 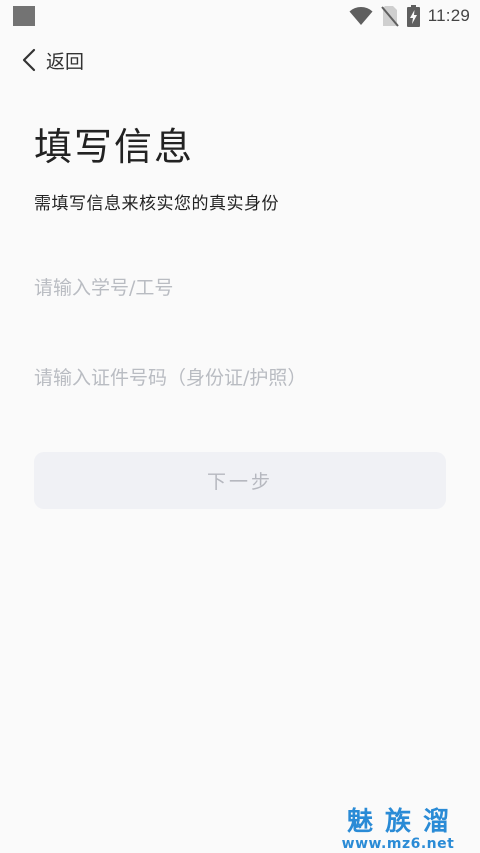 What do you see at coordinates (240, 378) in the screenshot?
I see `id-document-input` at bounding box center [240, 378].